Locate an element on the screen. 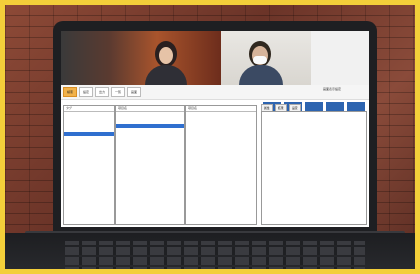 Image resolution: width=420 pixels, height=274 pixels. tab-0: 検索 is located at coordinates (70, 92).